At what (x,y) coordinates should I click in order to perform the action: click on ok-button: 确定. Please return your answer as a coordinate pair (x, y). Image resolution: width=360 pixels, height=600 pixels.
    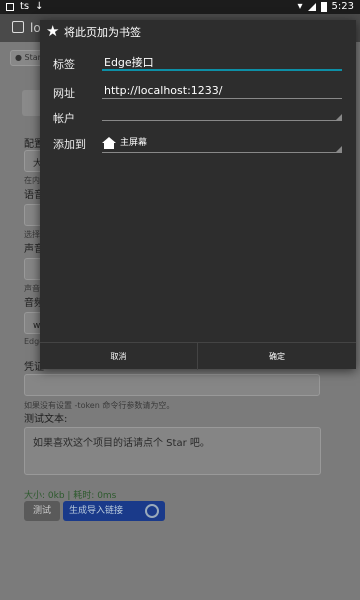
    Looking at the image, I should click on (277, 356).